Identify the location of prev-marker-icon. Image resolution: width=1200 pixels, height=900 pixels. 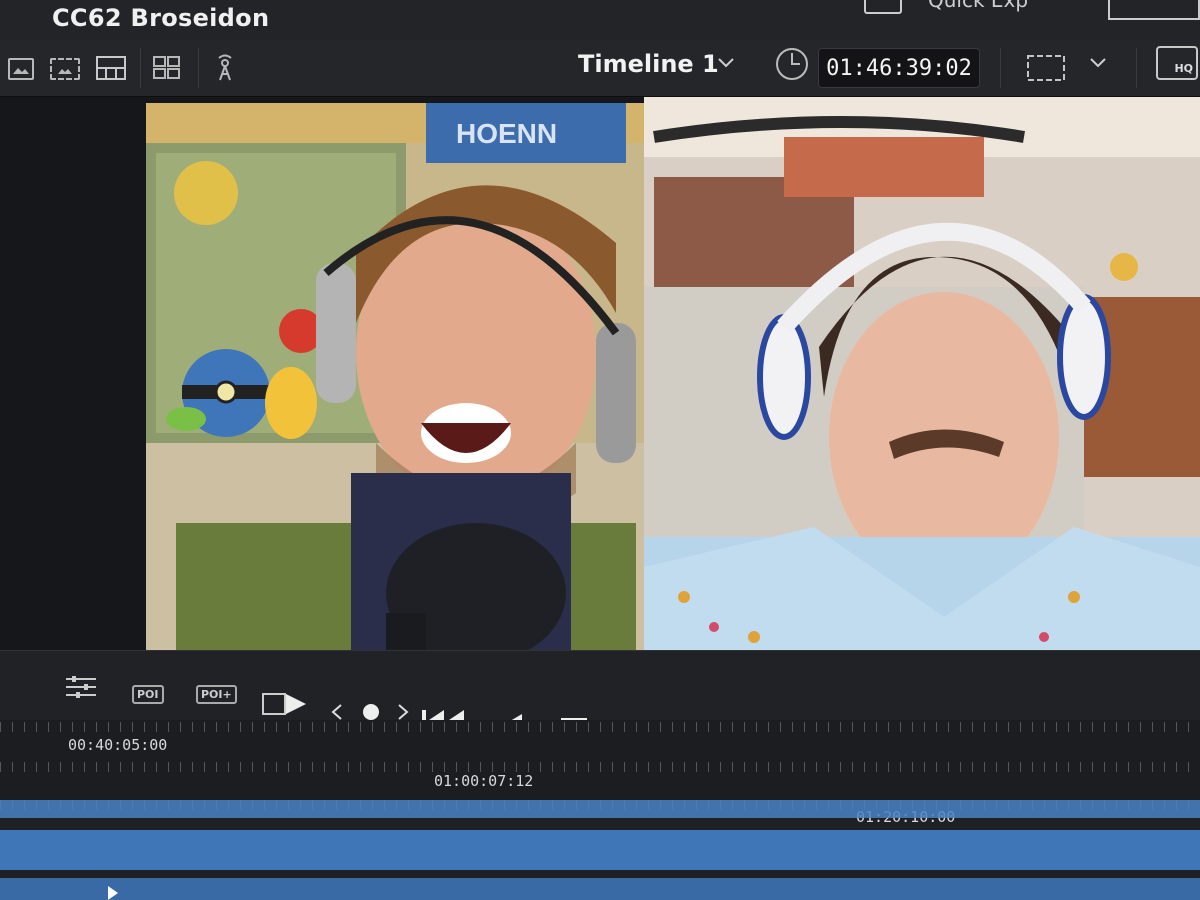
(337, 712).